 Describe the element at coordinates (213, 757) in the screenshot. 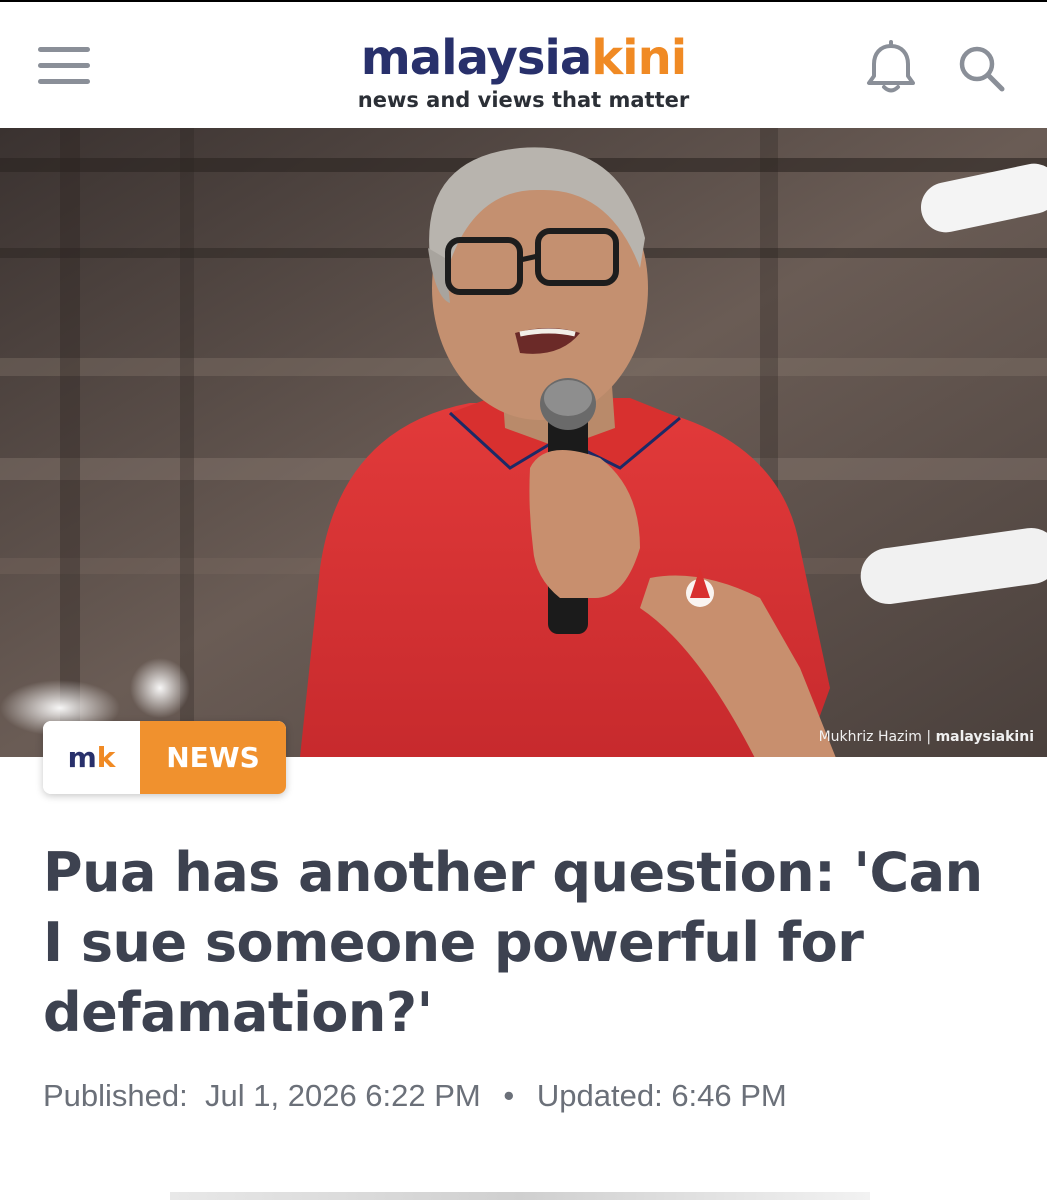

I see `category-label: NEWS` at that location.